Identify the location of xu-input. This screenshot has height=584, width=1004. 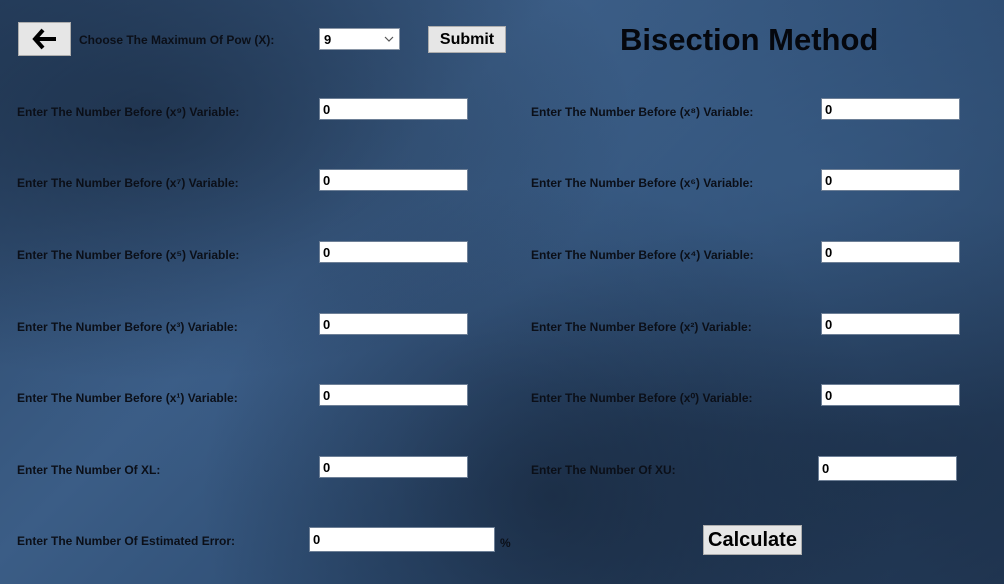
(887, 468).